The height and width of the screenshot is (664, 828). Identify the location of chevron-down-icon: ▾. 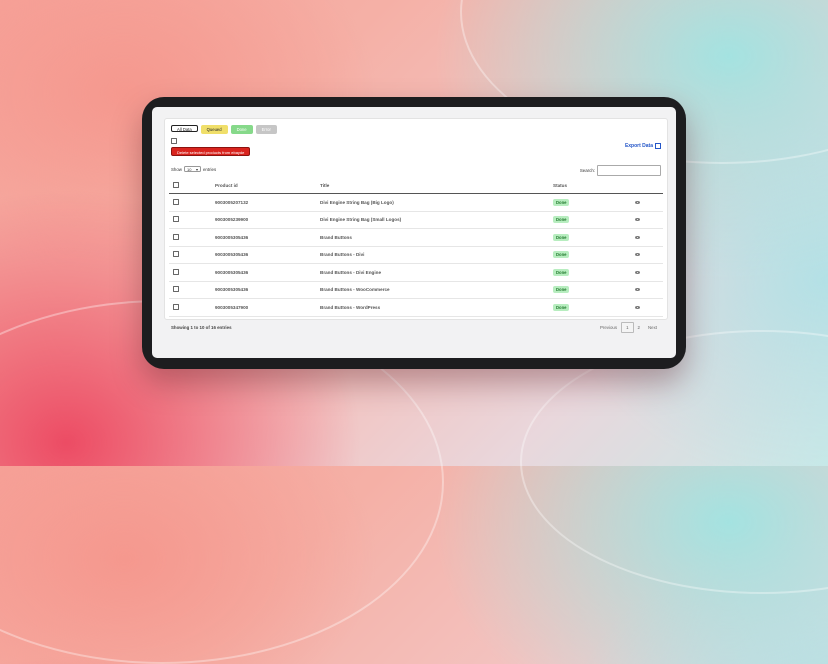
(196, 169).